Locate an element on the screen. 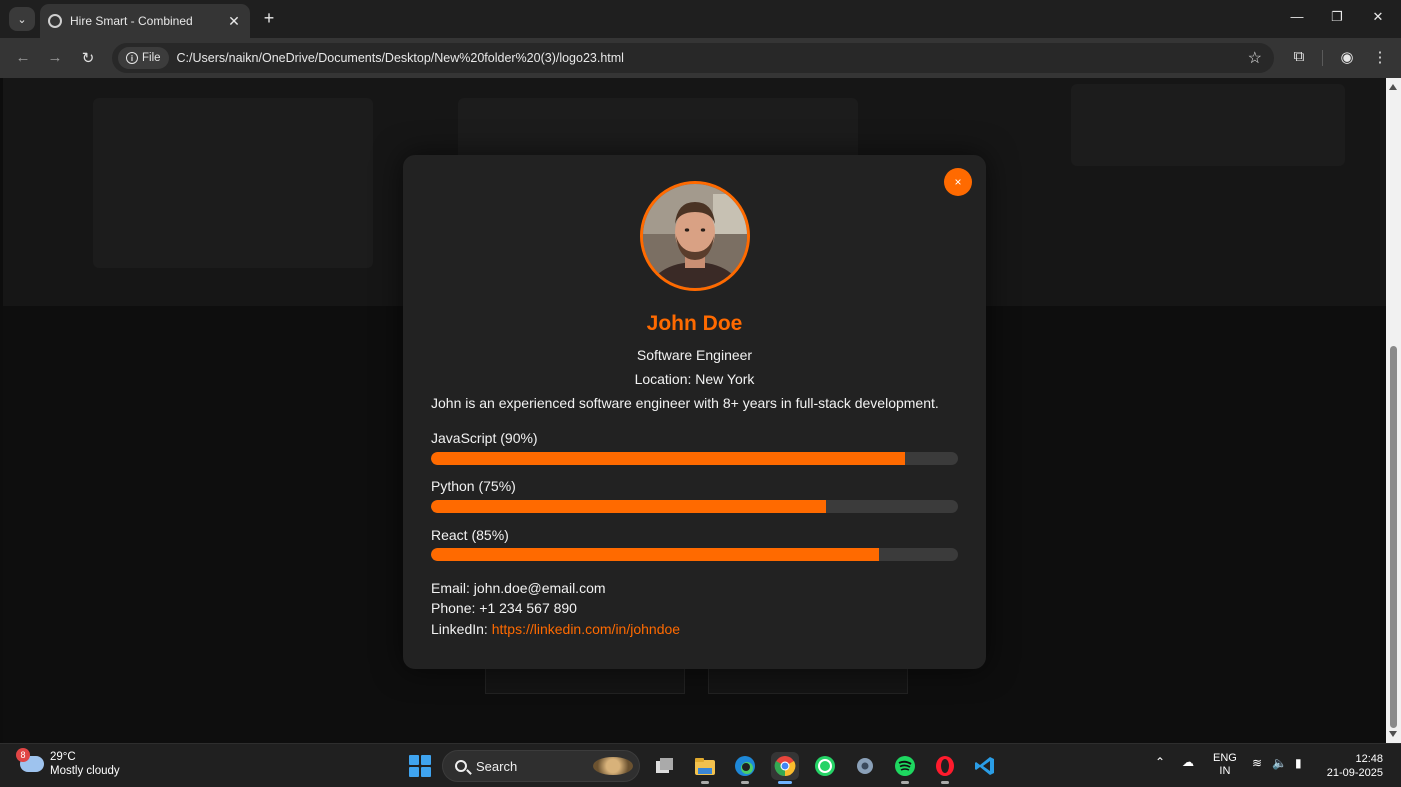 This screenshot has height=787, width=1401. info-icon: i is located at coordinates (132, 58).